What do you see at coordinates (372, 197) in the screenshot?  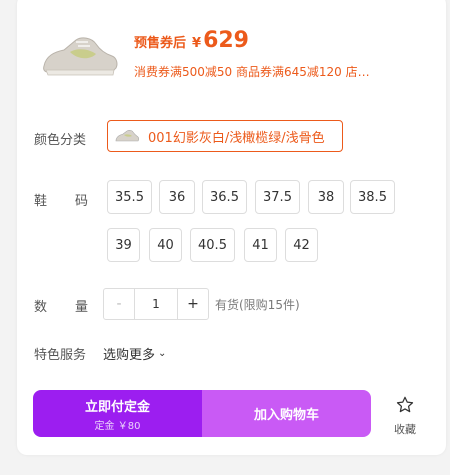 I see `size-option: 38.5` at bounding box center [372, 197].